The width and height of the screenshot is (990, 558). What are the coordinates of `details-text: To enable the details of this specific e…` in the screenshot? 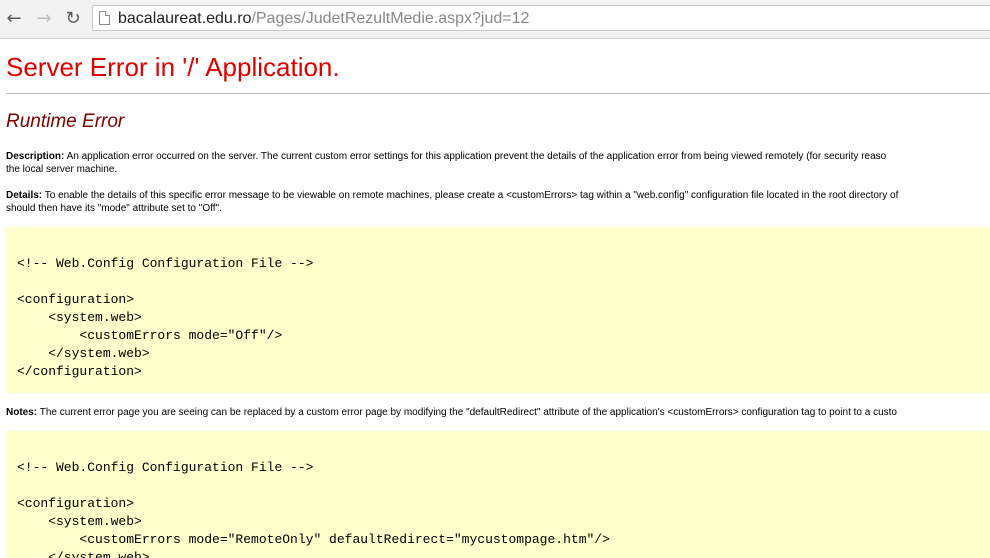 It's located at (470, 195).